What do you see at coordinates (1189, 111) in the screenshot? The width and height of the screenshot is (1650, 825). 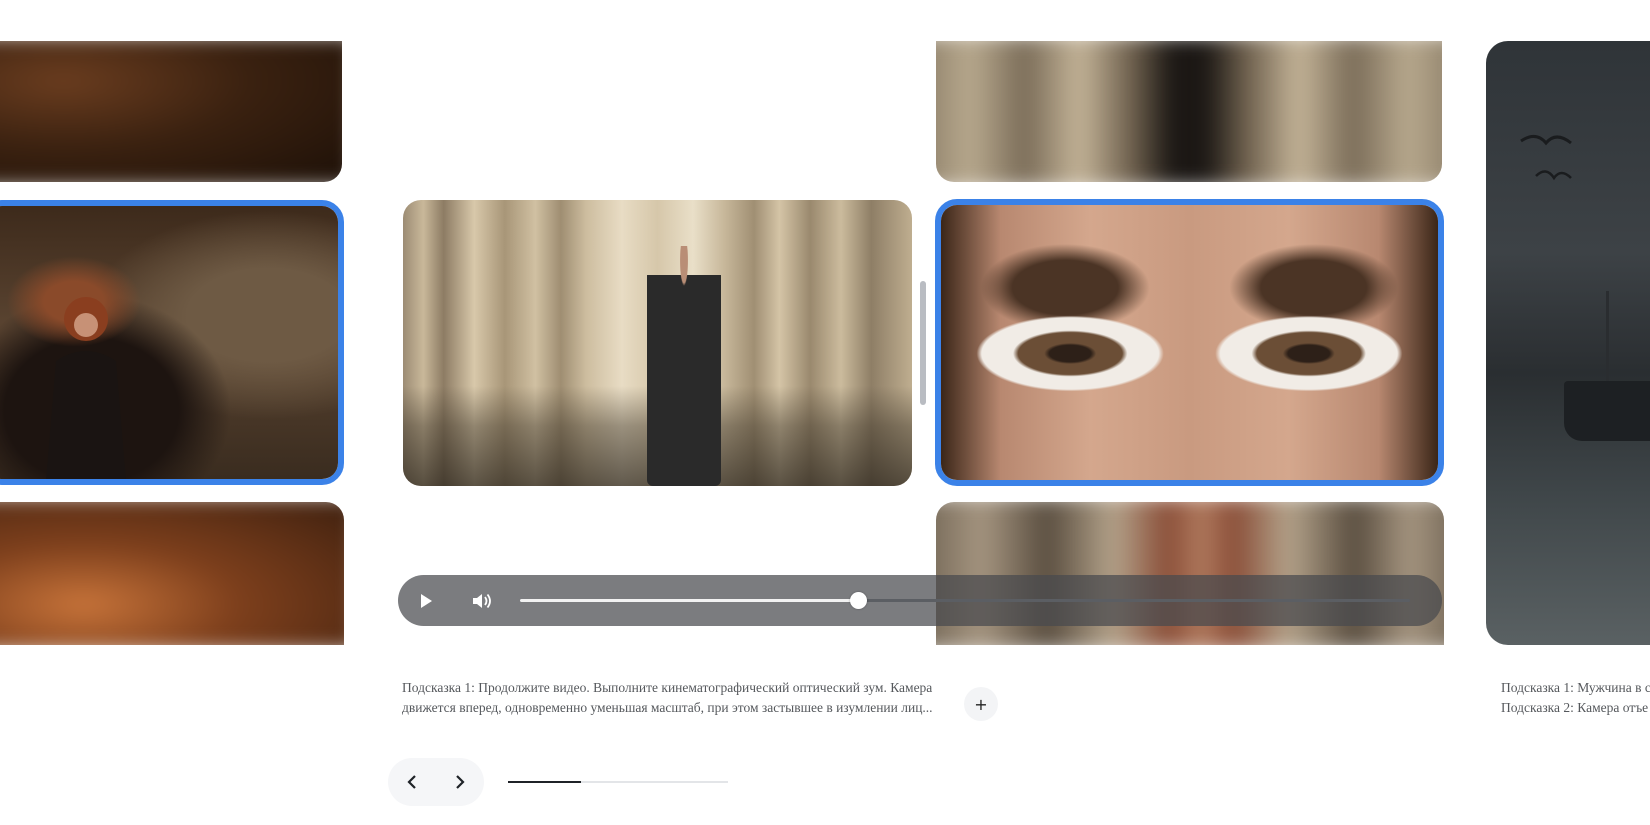 I see `thumbnail-colonnade-top` at bounding box center [1189, 111].